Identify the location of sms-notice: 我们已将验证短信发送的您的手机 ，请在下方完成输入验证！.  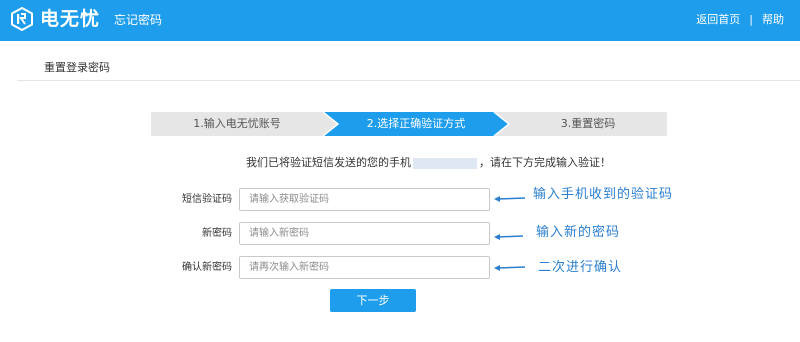
(428, 163).